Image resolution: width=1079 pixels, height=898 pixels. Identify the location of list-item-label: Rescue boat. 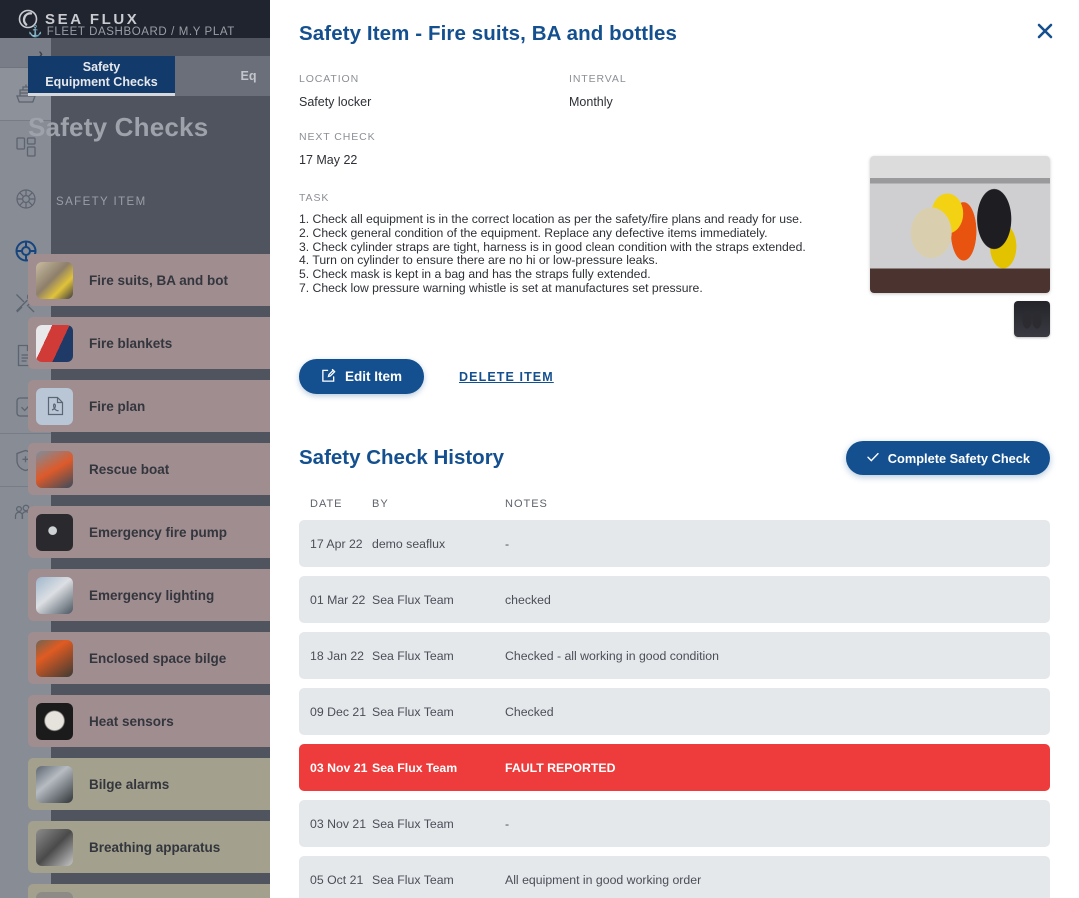
(129, 469).